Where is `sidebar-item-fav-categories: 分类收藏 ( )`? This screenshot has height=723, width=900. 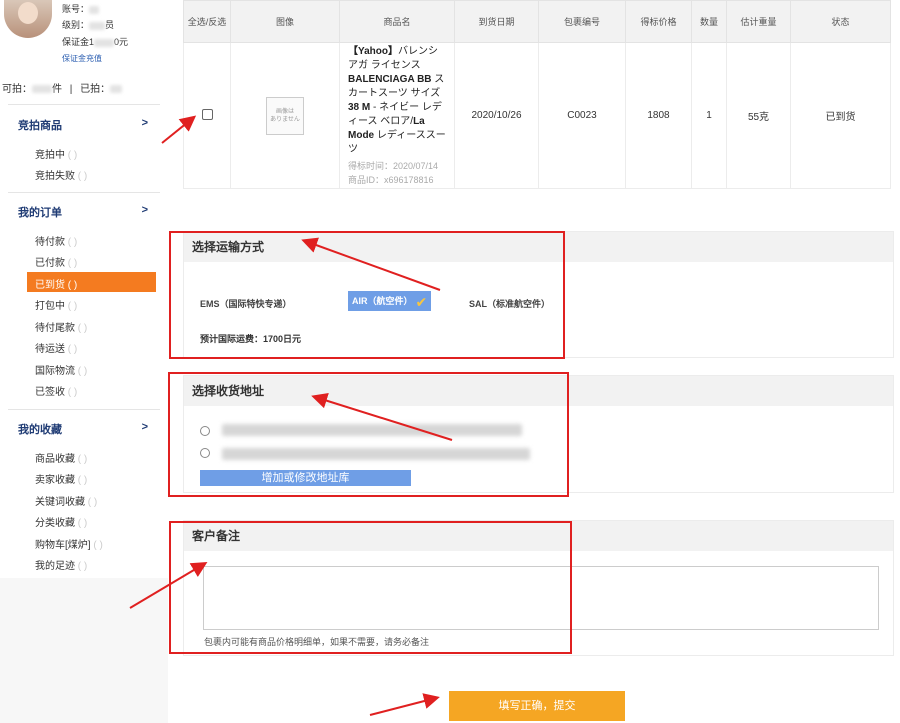 sidebar-item-fav-categories: 分类收藏 ( ) is located at coordinates (61, 521).